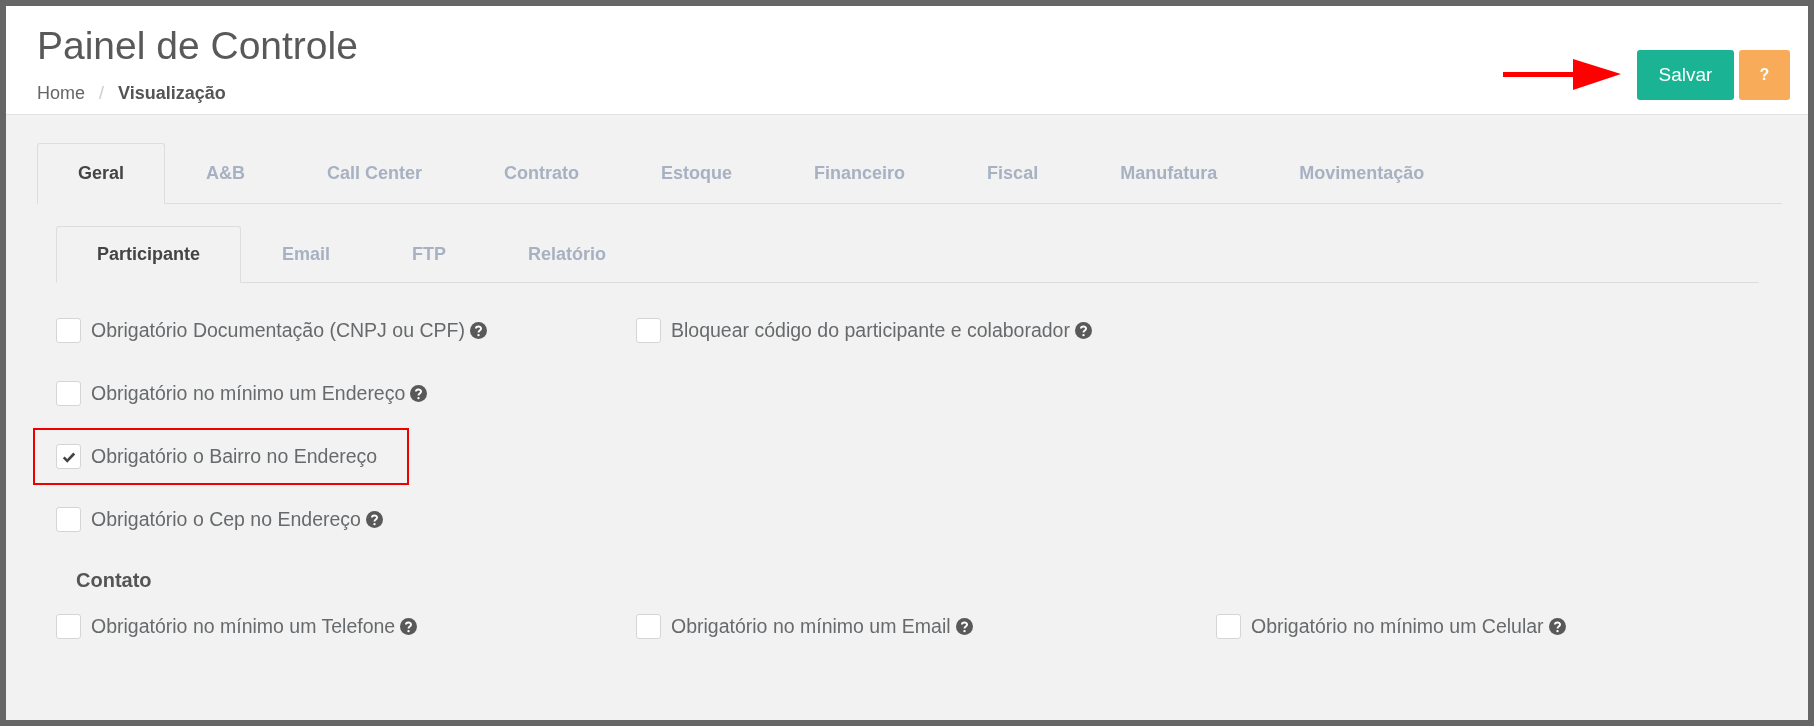  What do you see at coordinates (1397, 626) in the screenshot?
I see `checkbox-label: Obrigatório no mínimo um Celular` at bounding box center [1397, 626].